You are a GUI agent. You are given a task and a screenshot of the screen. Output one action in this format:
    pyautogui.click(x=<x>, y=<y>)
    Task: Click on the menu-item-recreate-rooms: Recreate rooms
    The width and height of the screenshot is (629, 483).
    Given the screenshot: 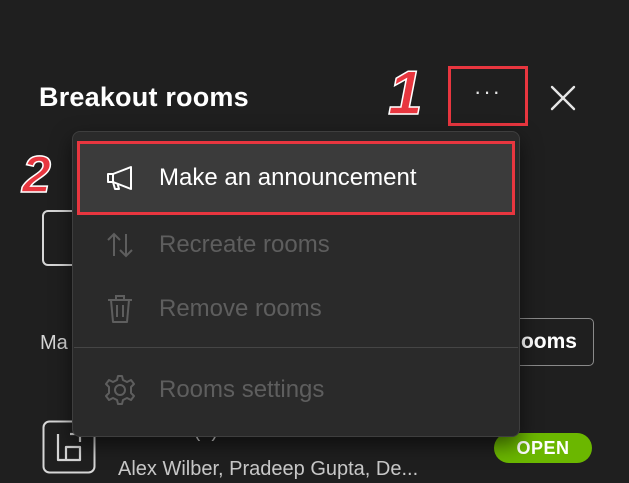 What is the action you would take?
    pyautogui.click(x=296, y=245)
    